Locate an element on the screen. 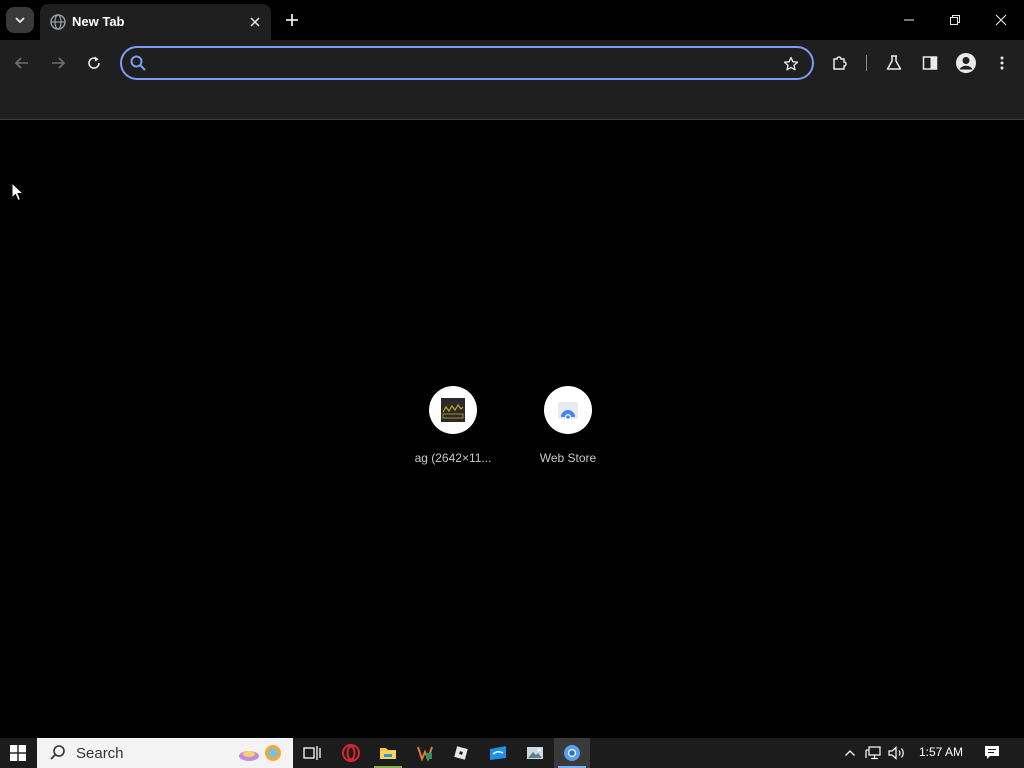  arrow-left-icon is located at coordinates (21, 63).